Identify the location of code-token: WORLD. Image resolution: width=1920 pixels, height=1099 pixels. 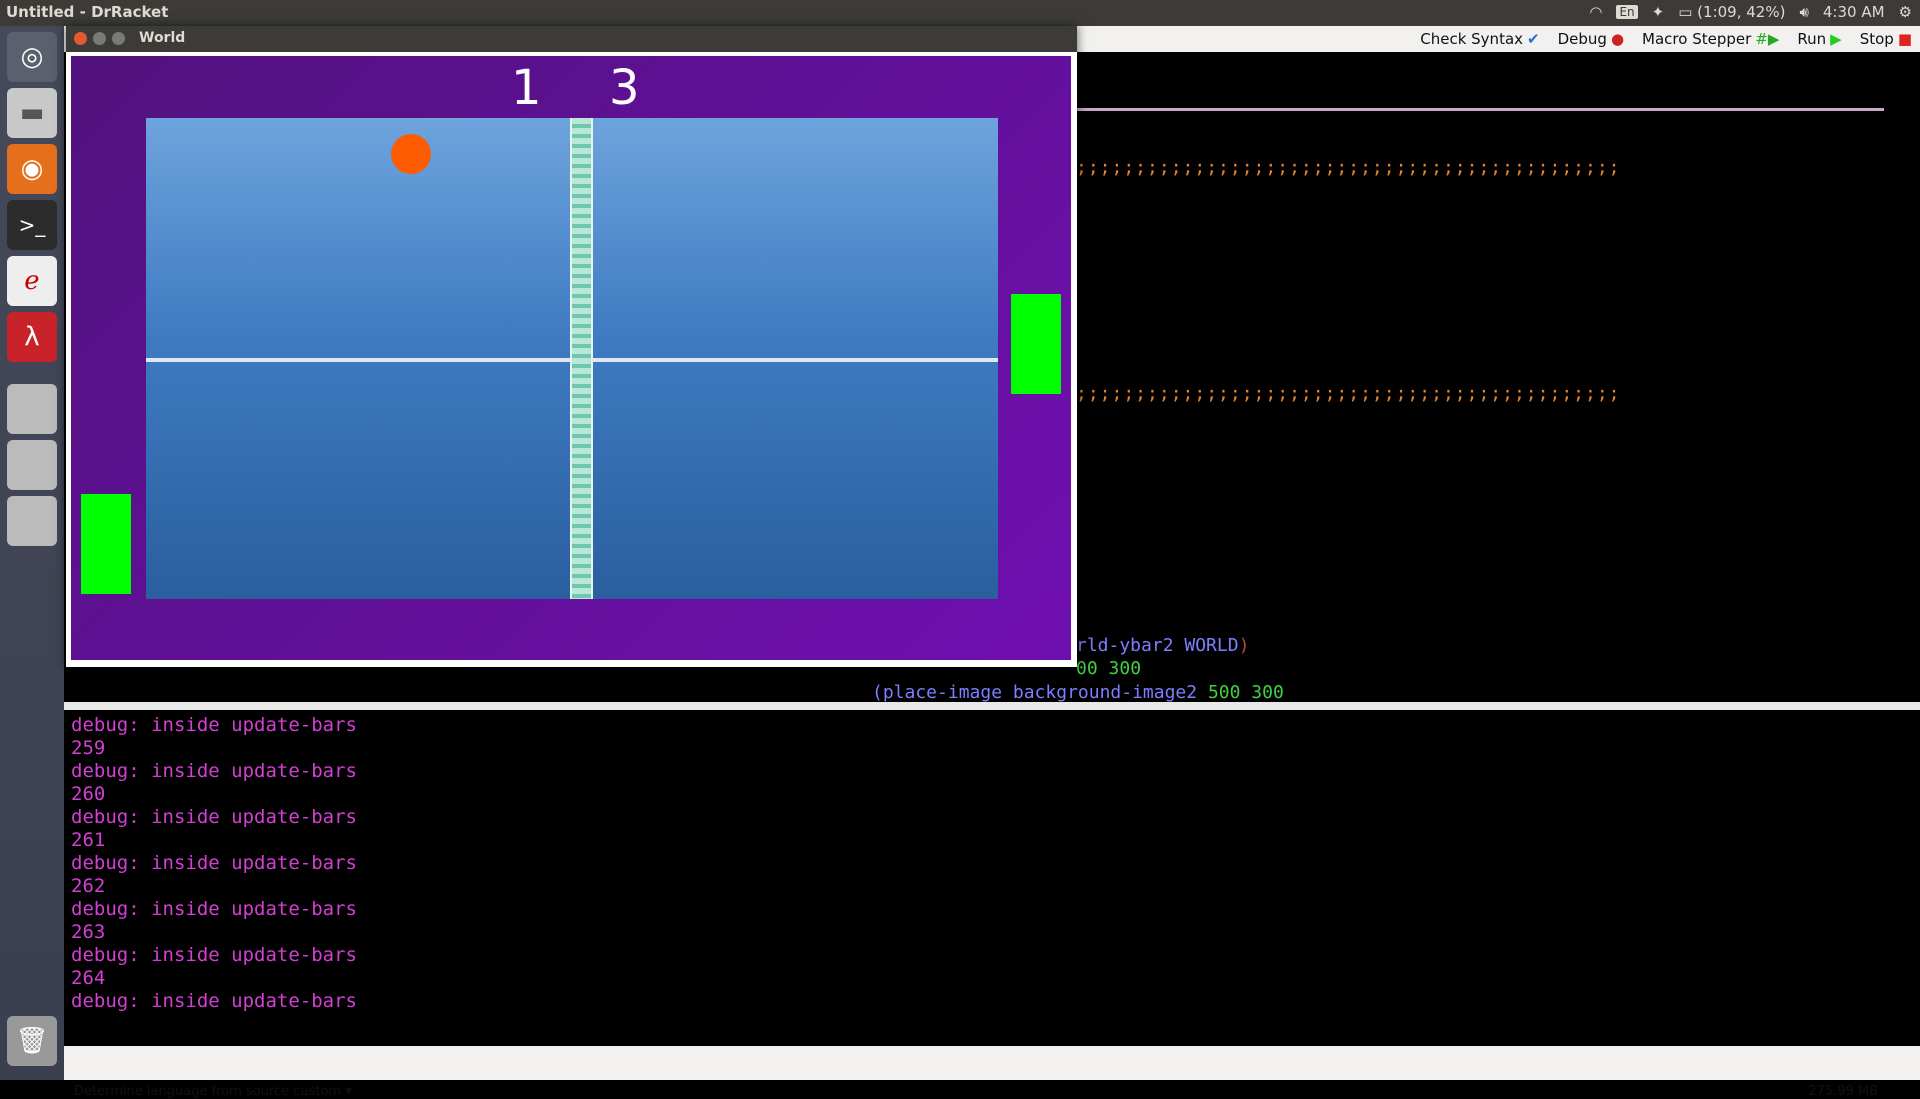
(1211, 645).